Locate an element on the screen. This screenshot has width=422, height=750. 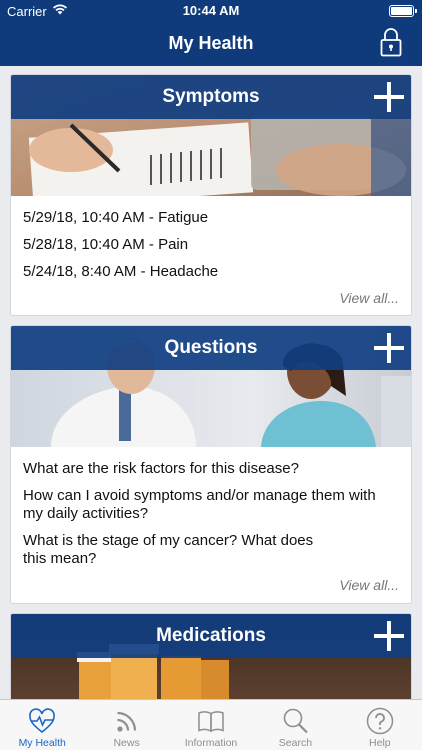
tab-news: News is located at coordinates (126, 725).